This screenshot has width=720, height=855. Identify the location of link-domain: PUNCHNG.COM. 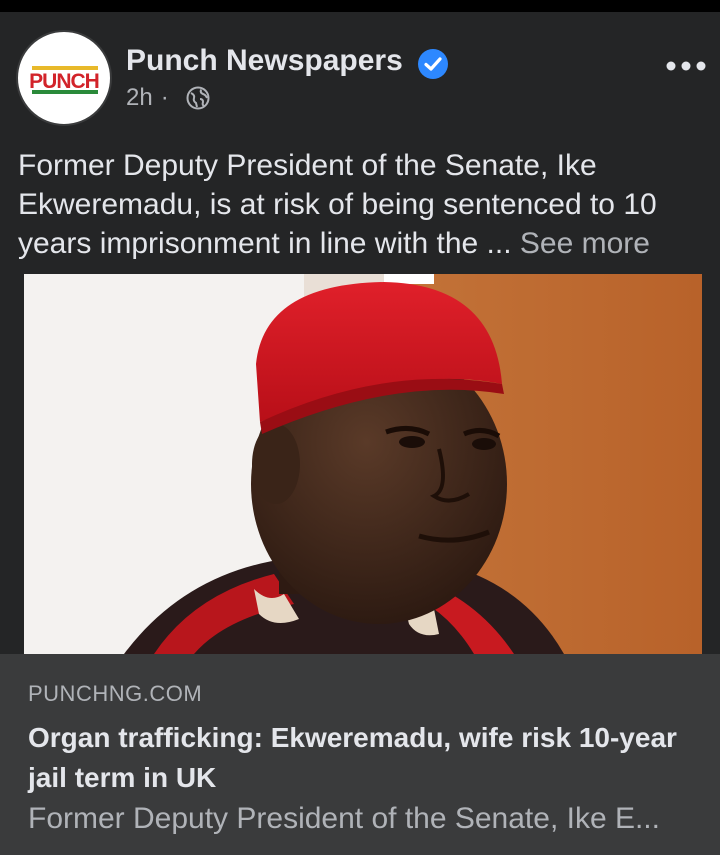
(115, 693).